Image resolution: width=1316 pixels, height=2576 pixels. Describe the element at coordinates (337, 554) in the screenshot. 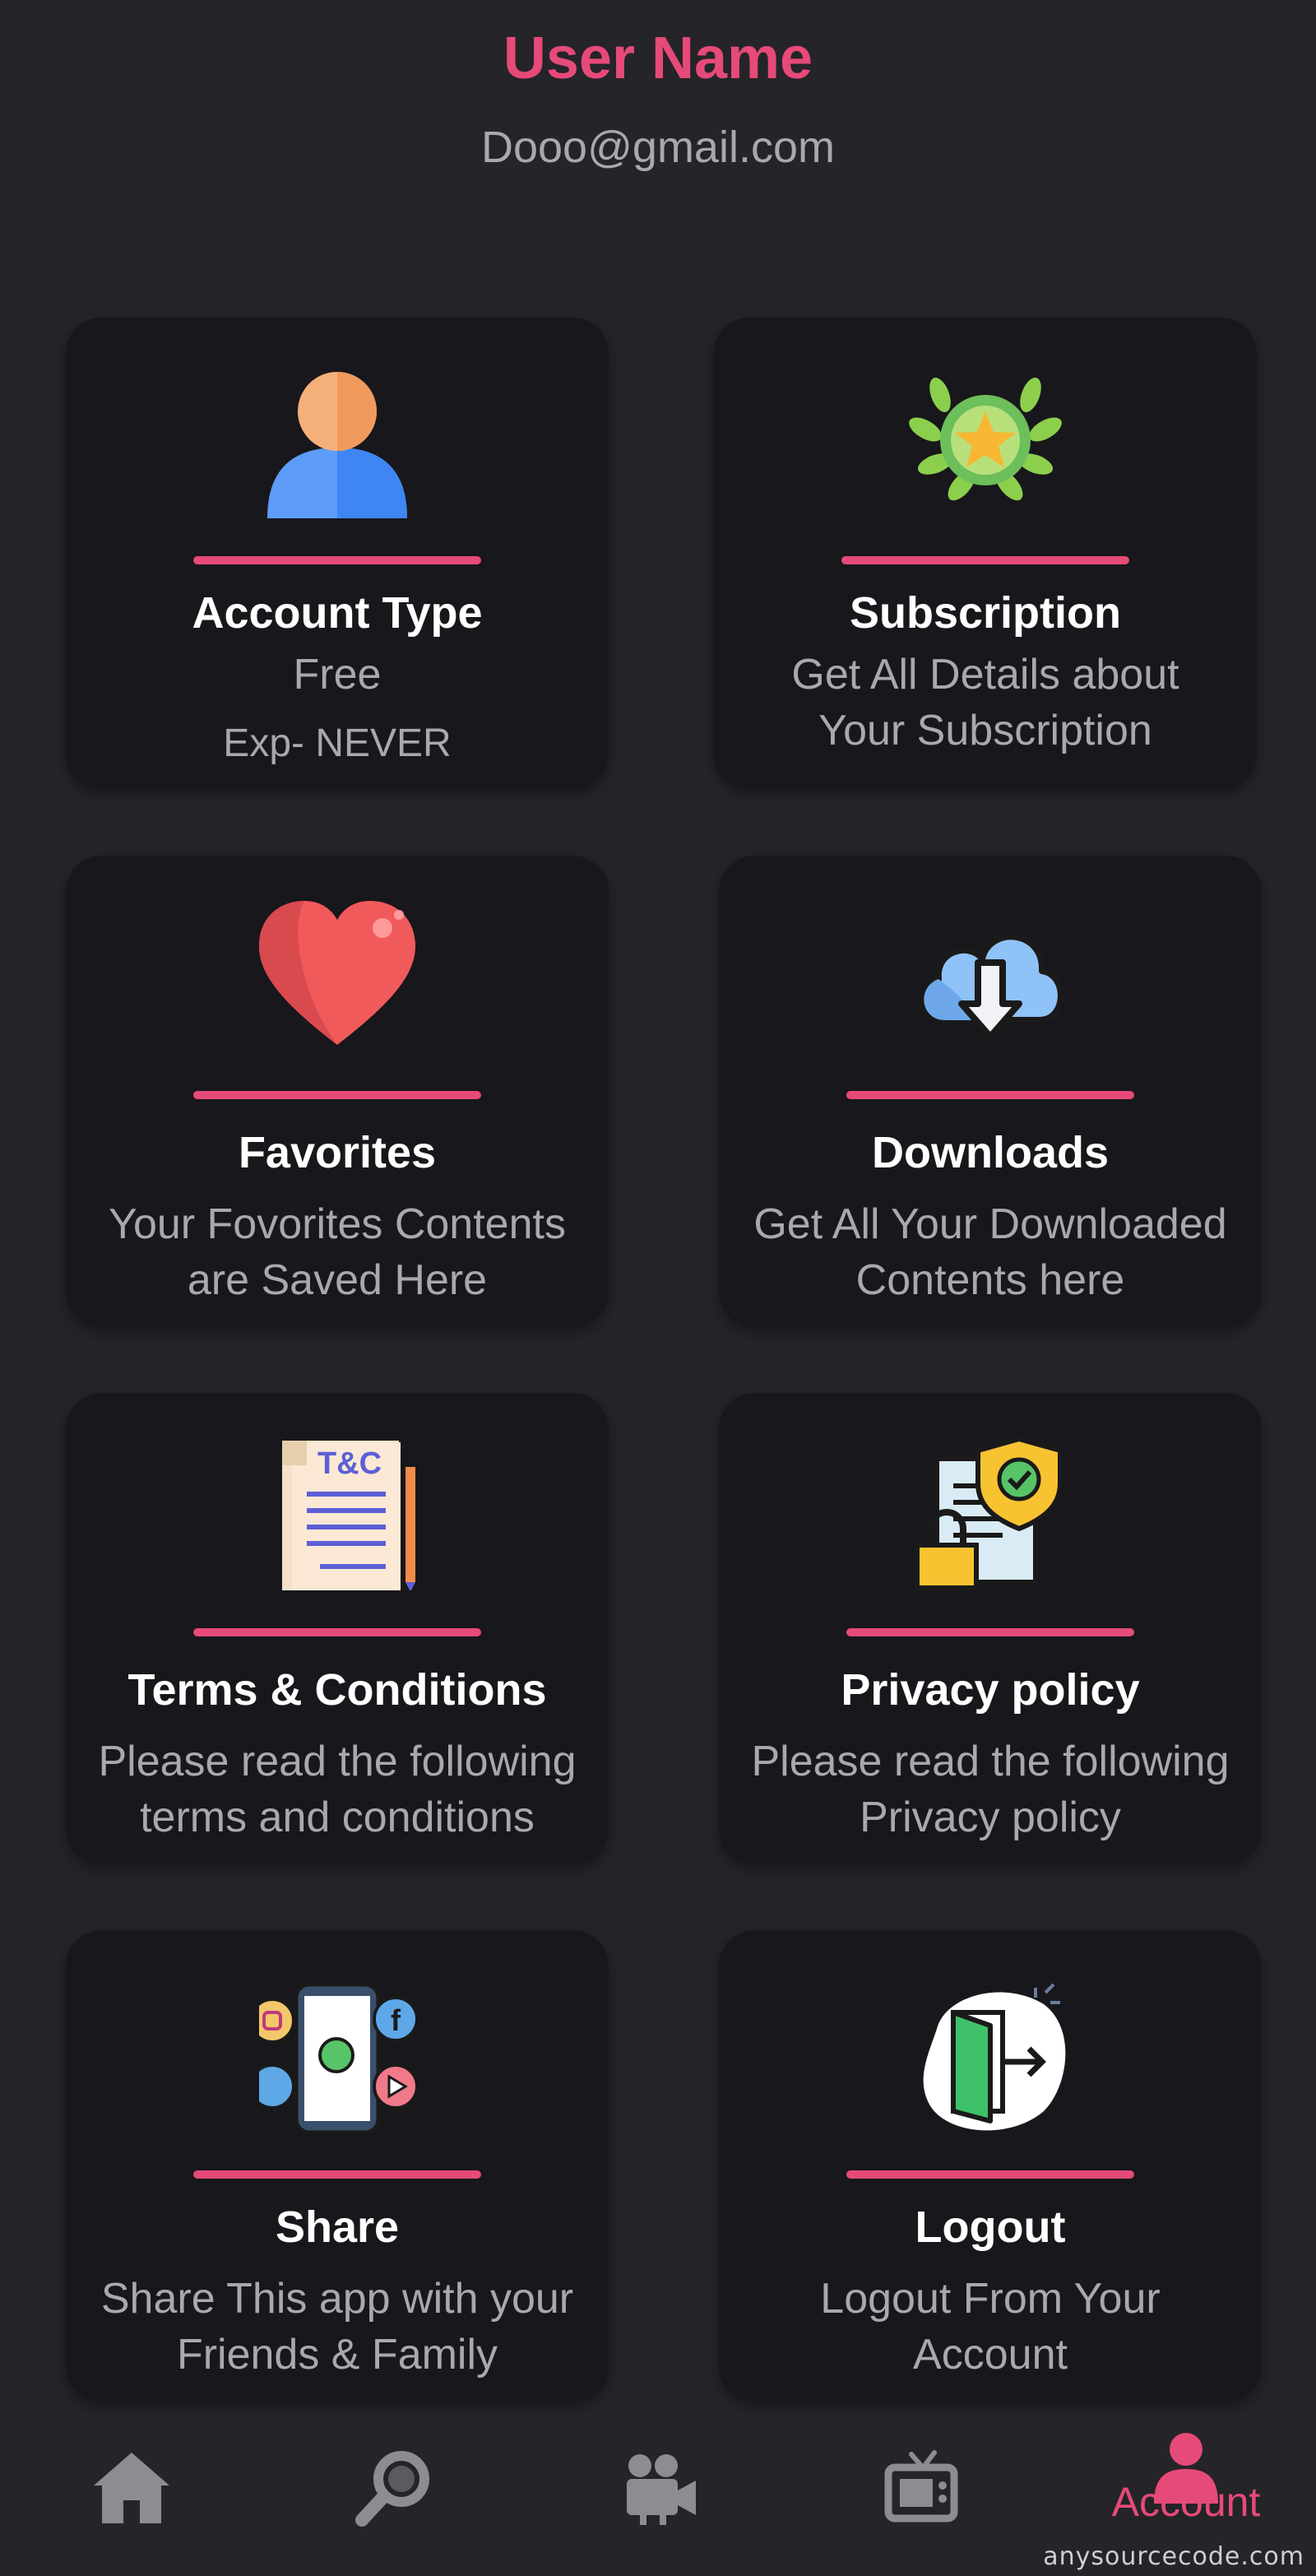

I see `account-type-card: Account Type Free Exp- NEVER` at that location.